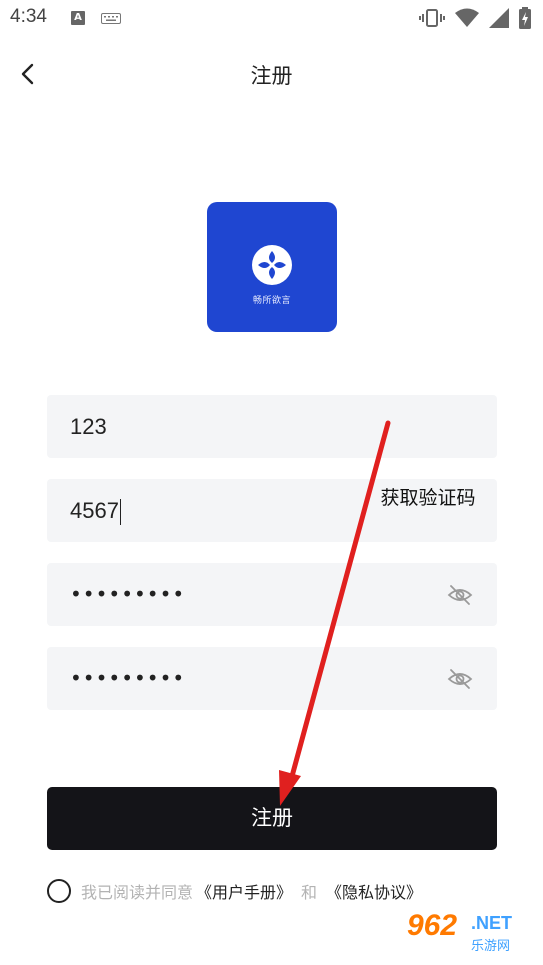  What do you see at coordinates (244, 891) in the screenshot?
I see `user-manual-link: 《用户手册》` at bounding box center [244, 891].